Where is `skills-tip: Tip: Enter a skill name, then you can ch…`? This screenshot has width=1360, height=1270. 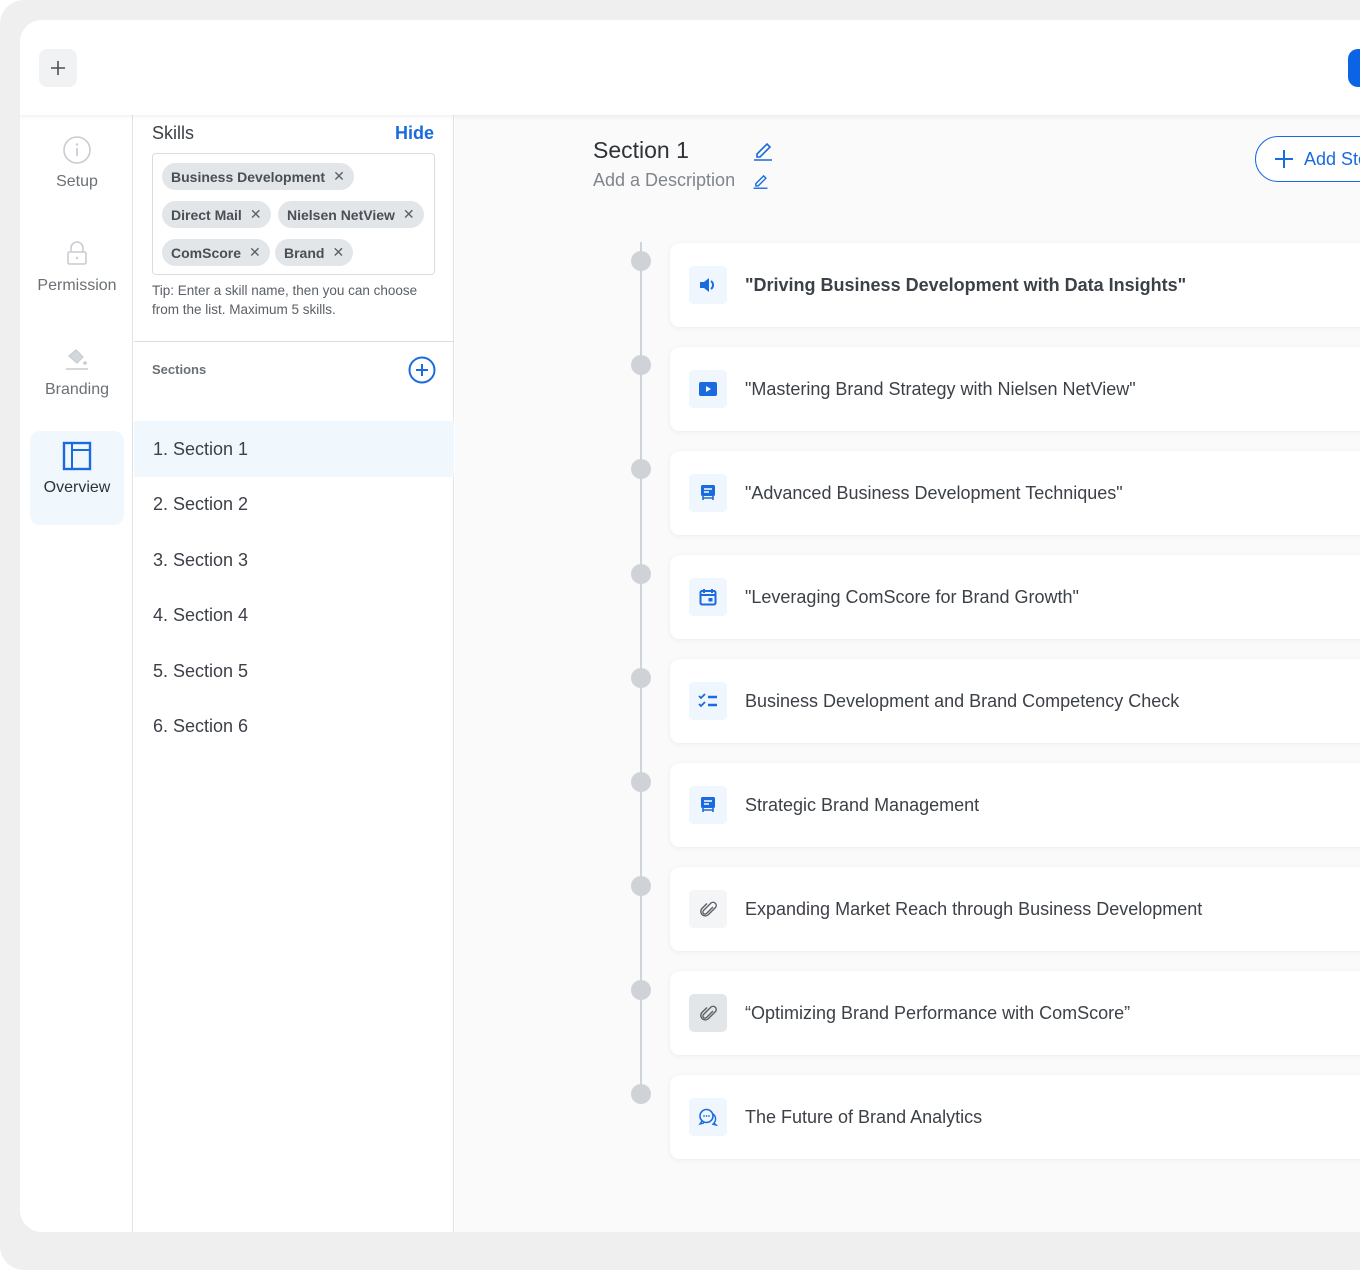 skills-tip: Tip: Enter a skill name, then you can ch… is located at coordinates (285, 300).